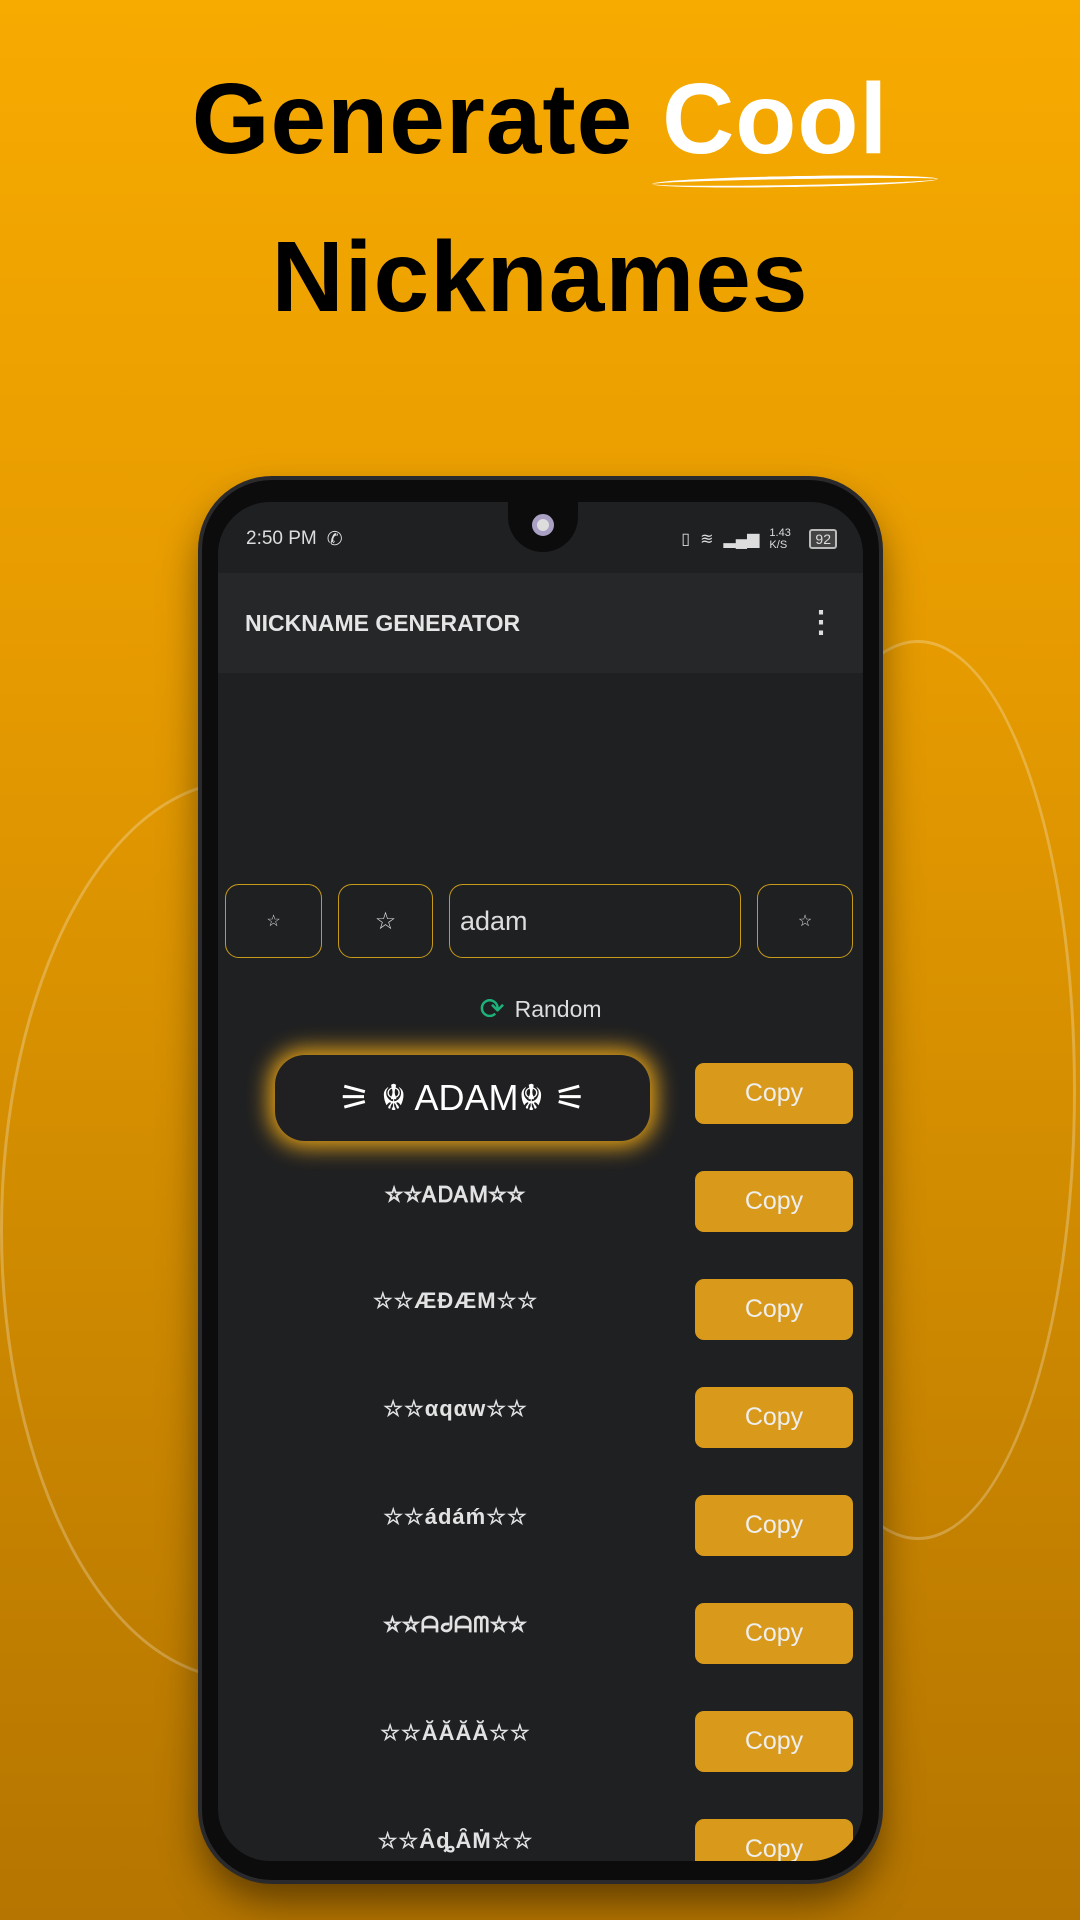  What do you see at coordinates (455, 1516) in the screenshot?
I see `nickname-text: ☆☆ádáḿ☆☆` at bounding box center [455, 1516].